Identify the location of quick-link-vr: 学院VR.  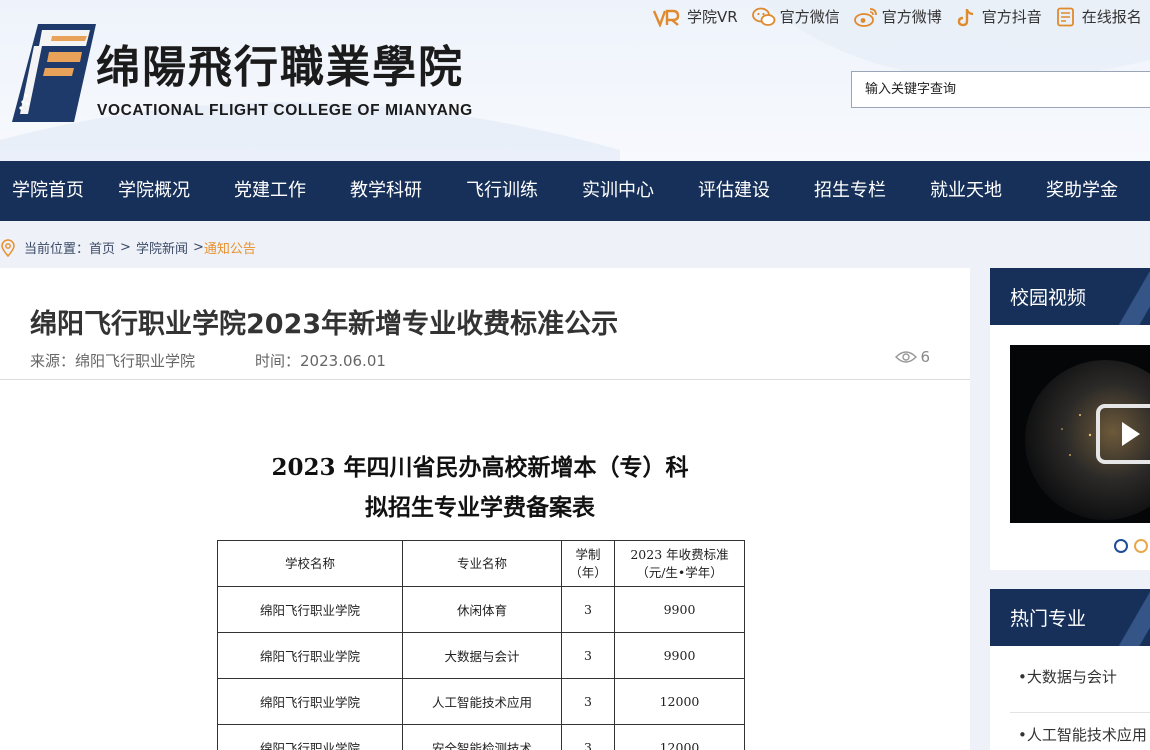
(695, 16).